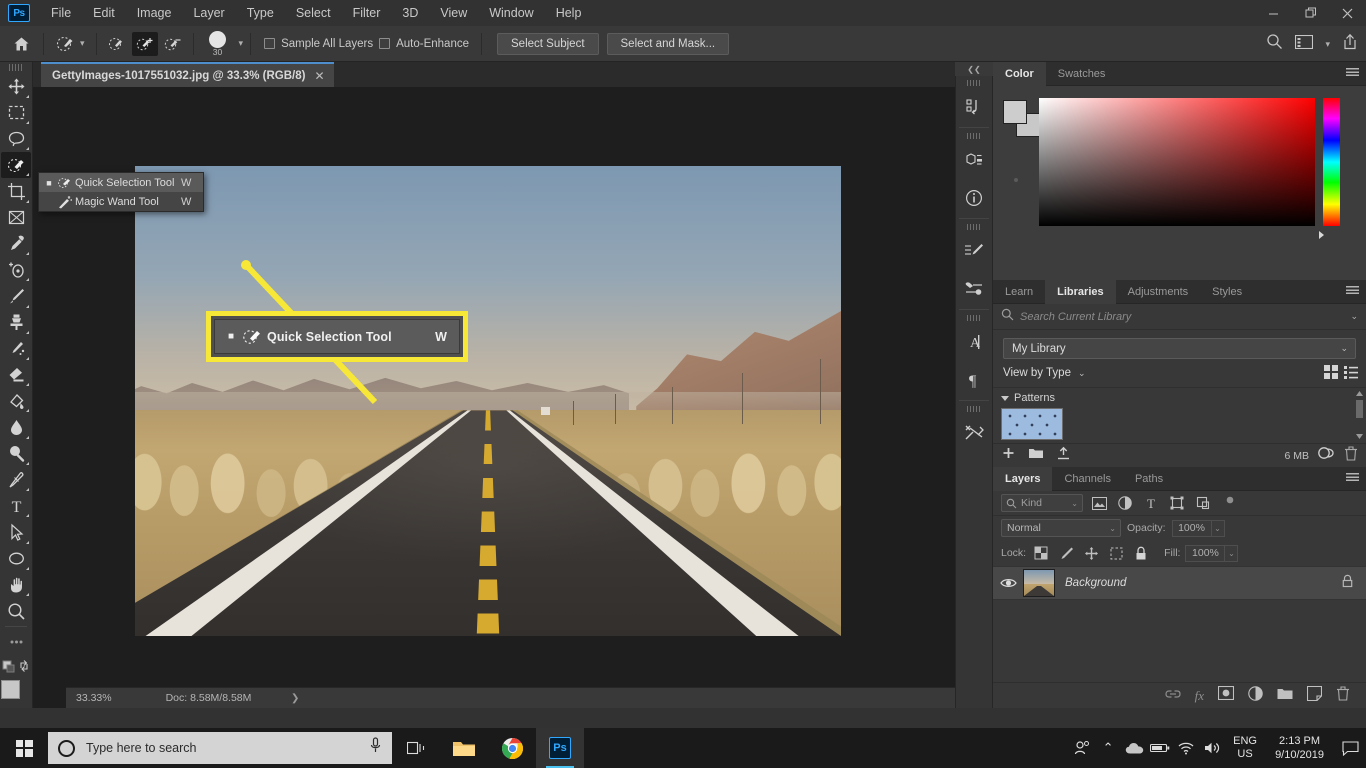 This screenshot has width=1366, height=768. I want to click on new-layer-icon, so click(1314, 695).